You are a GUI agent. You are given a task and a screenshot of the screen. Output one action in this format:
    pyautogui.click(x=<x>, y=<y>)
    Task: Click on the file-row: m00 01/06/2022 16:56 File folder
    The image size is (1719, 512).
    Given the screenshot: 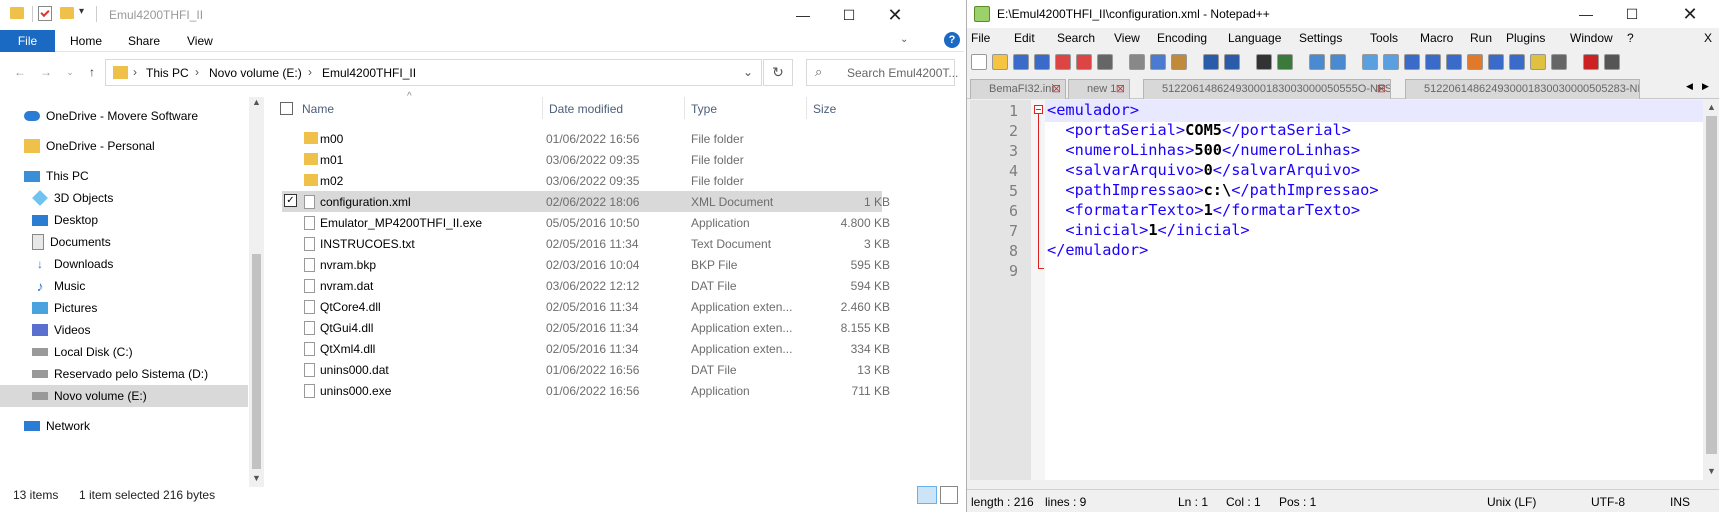 What is the action you would take?
    pyautogui.click(x=582, y=138)
    